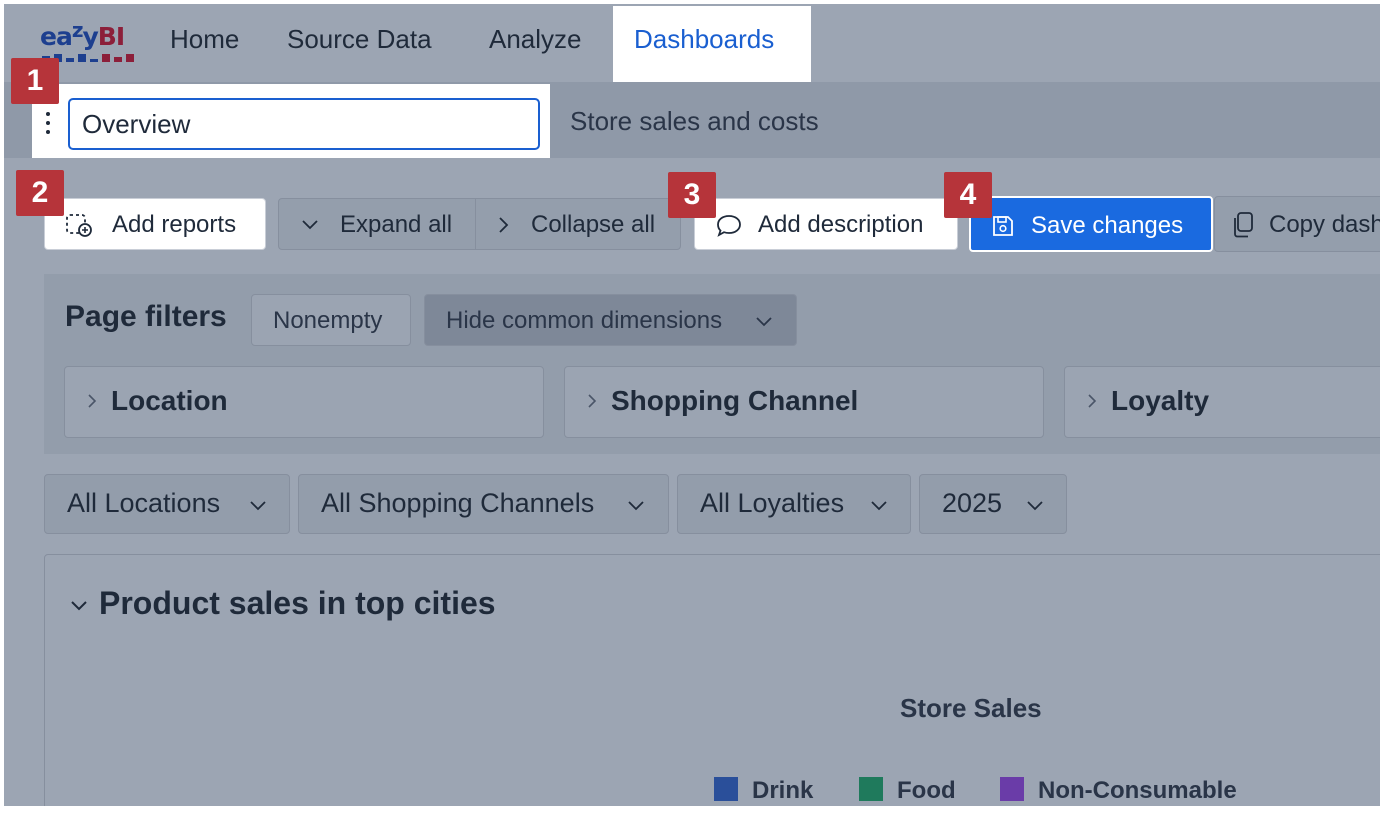  I want to click on dimension-filter-location: Location, so click(304, 402).